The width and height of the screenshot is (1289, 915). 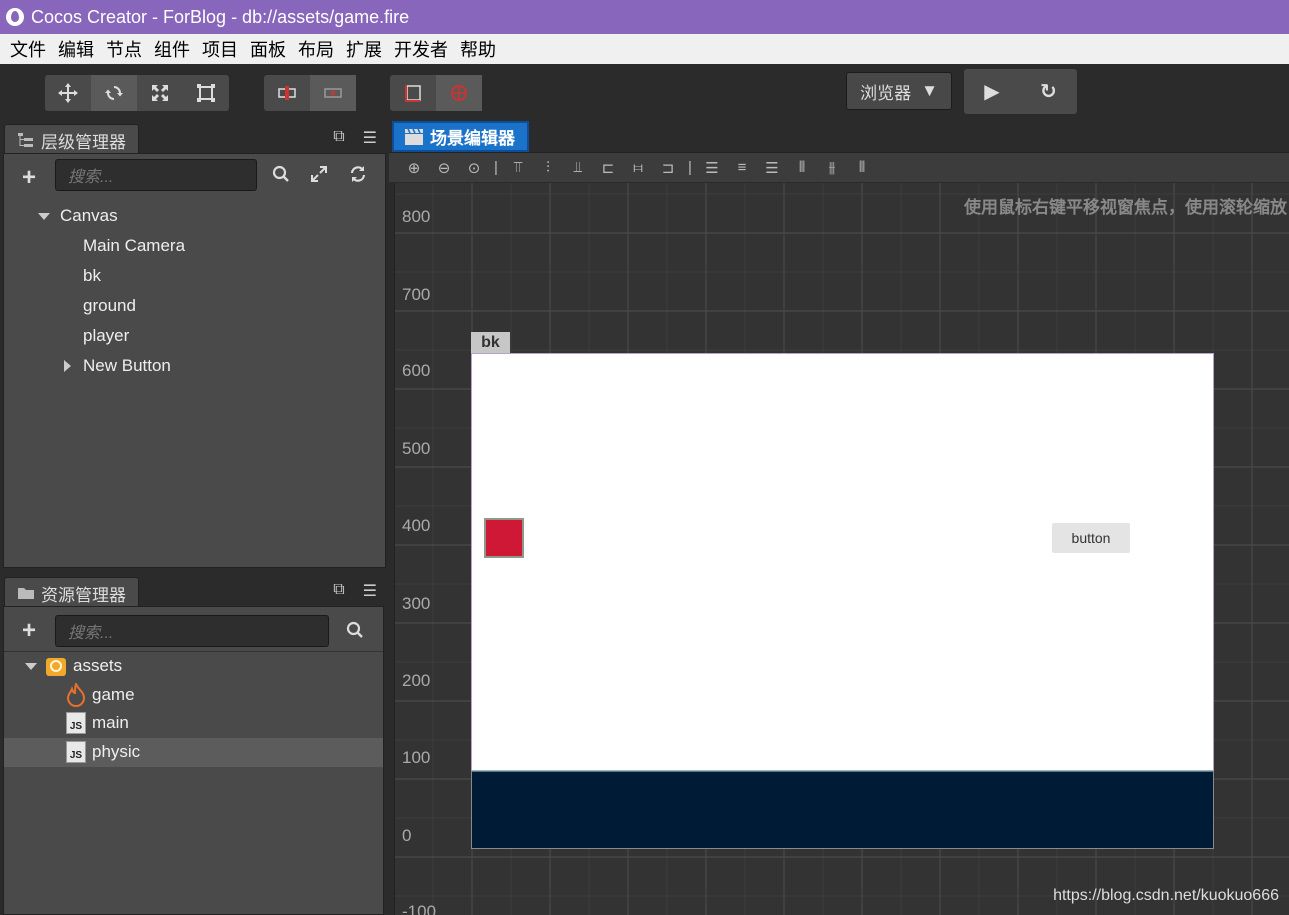 What do you see at coordinates (416, 216) in the screenshot?
I see `y-tick-label: 800` at bounding box center [416, 216].